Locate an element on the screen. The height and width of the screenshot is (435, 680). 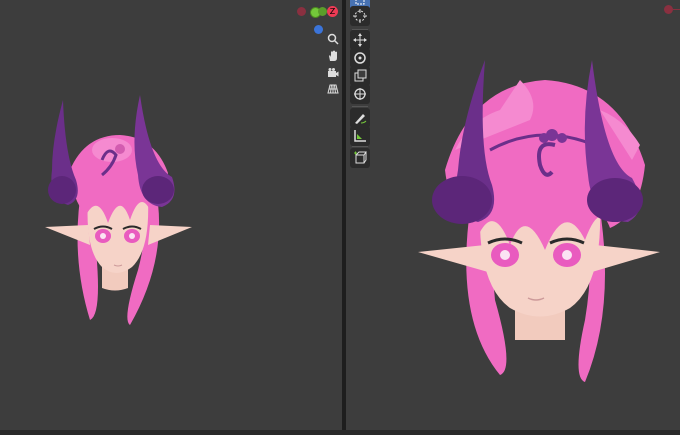
annotate-icon is located at coordinates (360, 118).